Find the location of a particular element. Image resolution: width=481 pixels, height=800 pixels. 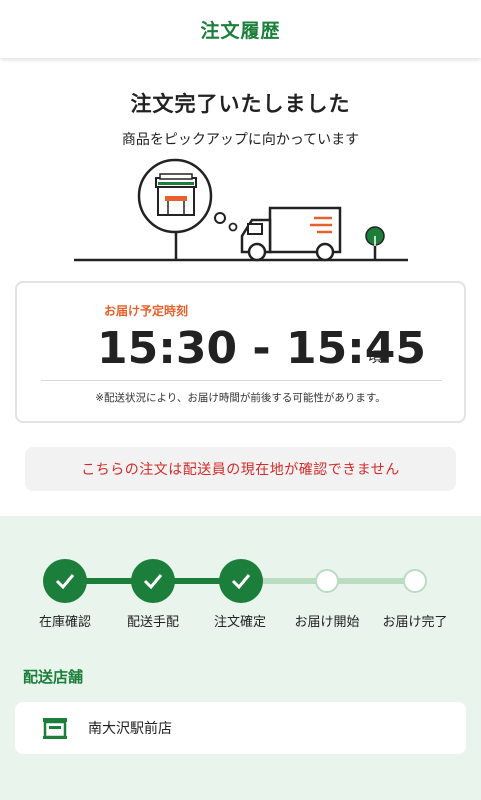

delivery-illustration is located at coordinates (241, 210).